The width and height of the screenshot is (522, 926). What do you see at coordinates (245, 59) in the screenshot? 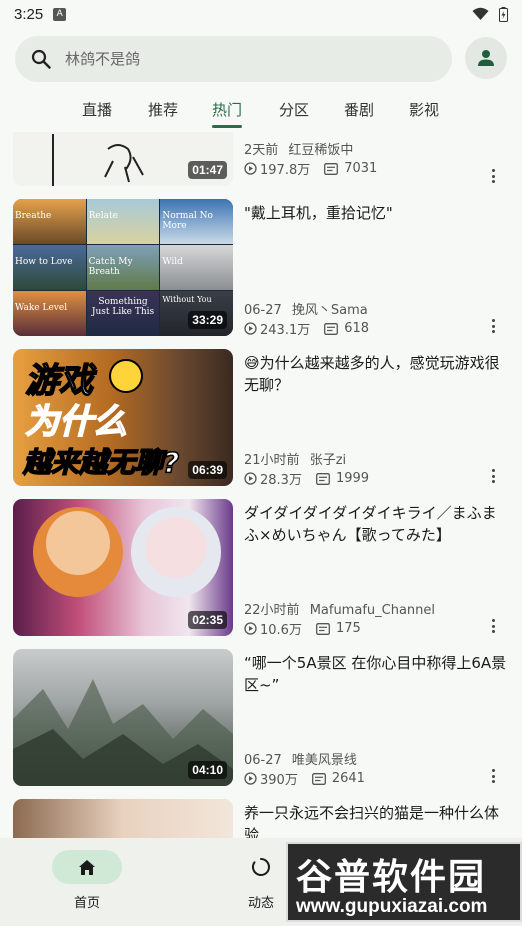
I see `search-input` at bounding box center [245, 59].